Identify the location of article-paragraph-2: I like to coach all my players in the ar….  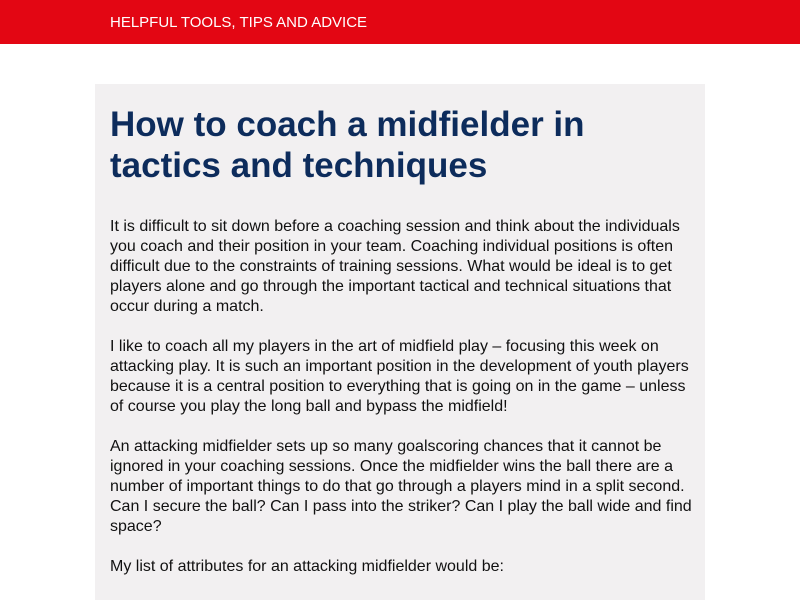
(399, 376).